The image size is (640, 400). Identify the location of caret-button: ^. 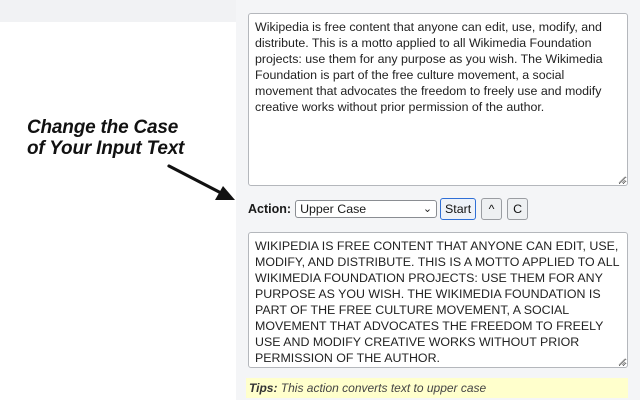
(492, 209).